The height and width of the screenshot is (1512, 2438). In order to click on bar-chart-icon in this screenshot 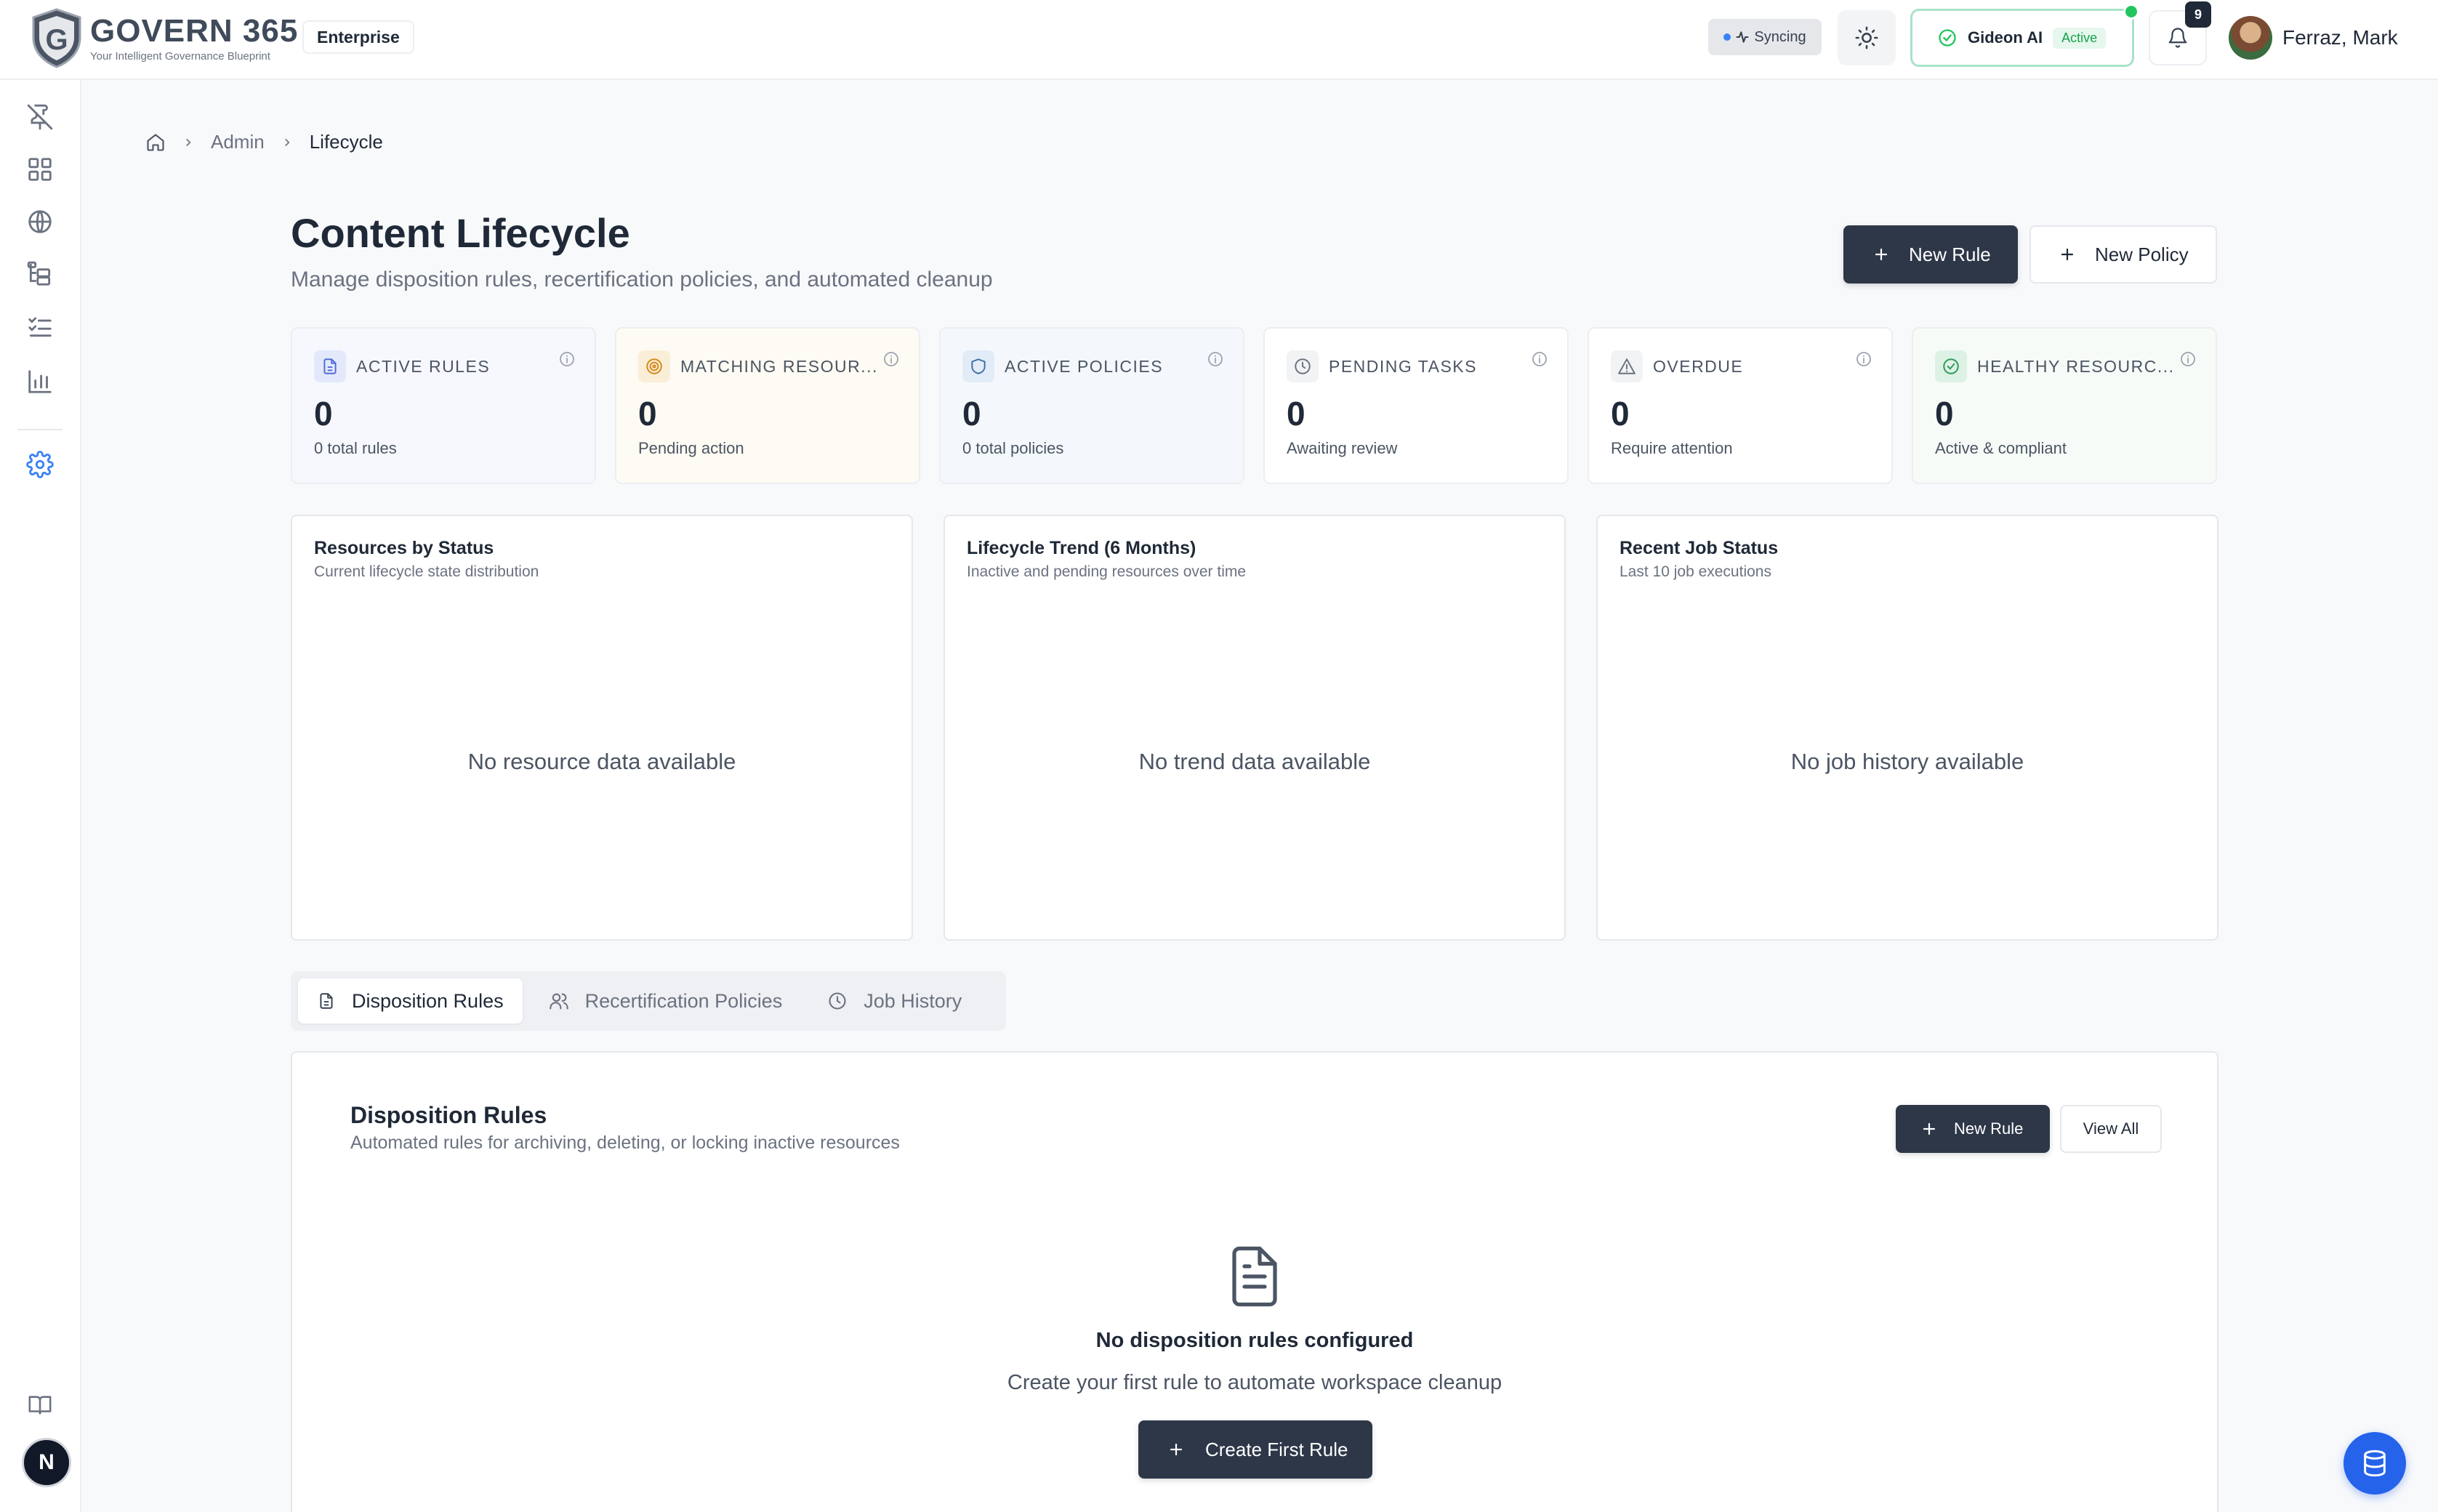, I will do `click(40, 381)`.